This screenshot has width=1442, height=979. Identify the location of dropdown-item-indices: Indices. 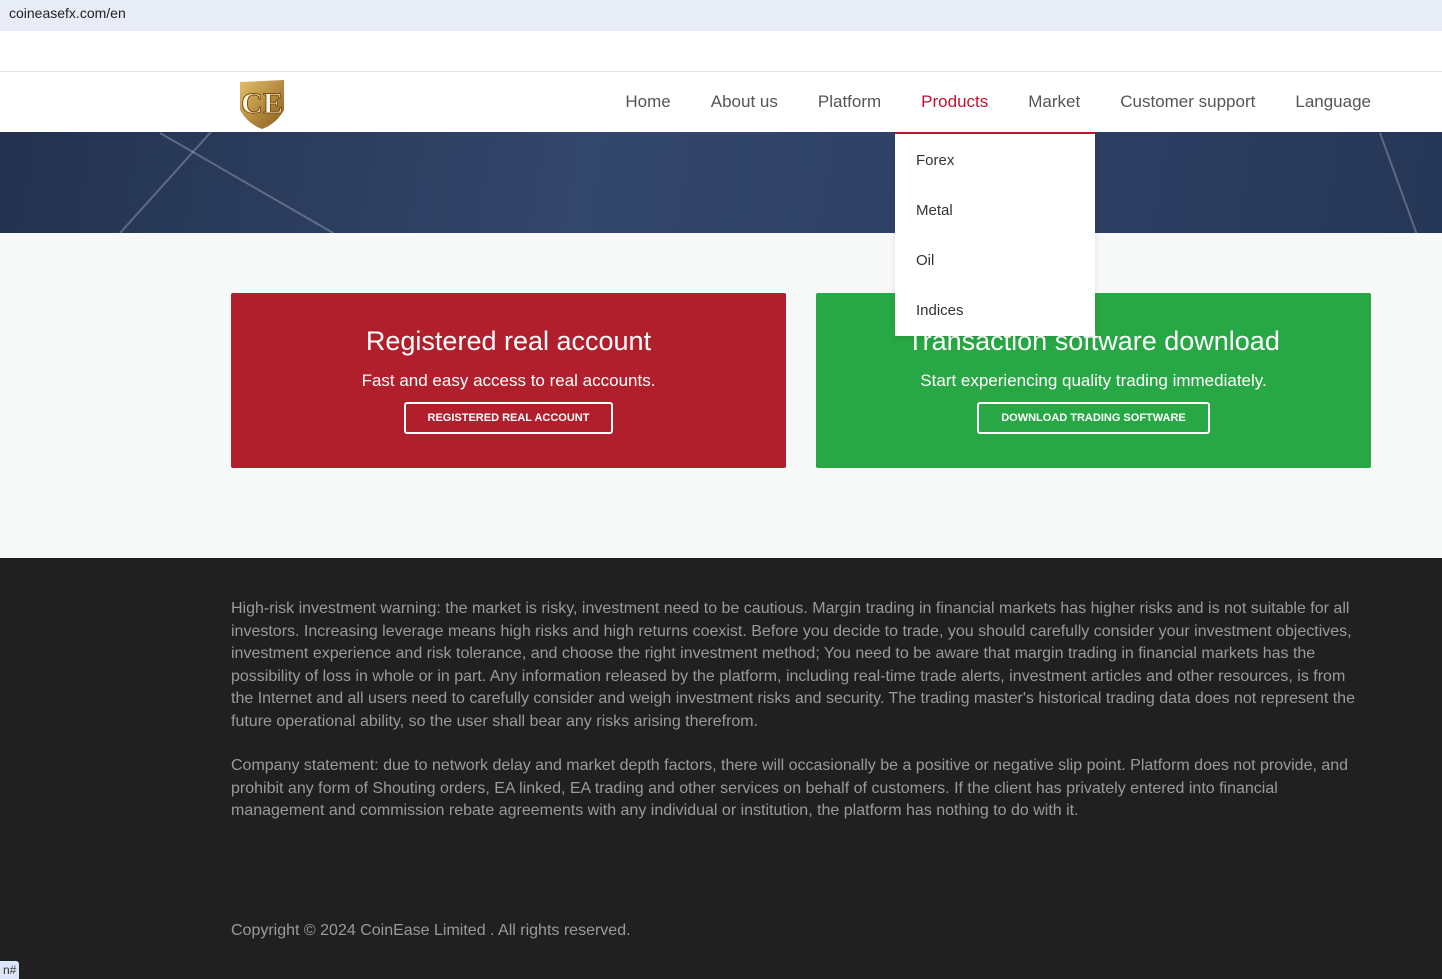
(995, 309).